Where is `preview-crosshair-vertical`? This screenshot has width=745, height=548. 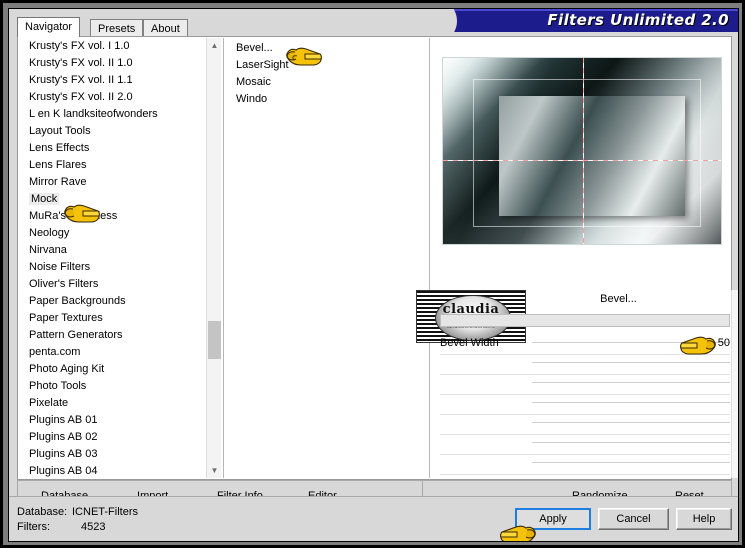 preview-crosshair-vertical is located at coordinates (583, 151).